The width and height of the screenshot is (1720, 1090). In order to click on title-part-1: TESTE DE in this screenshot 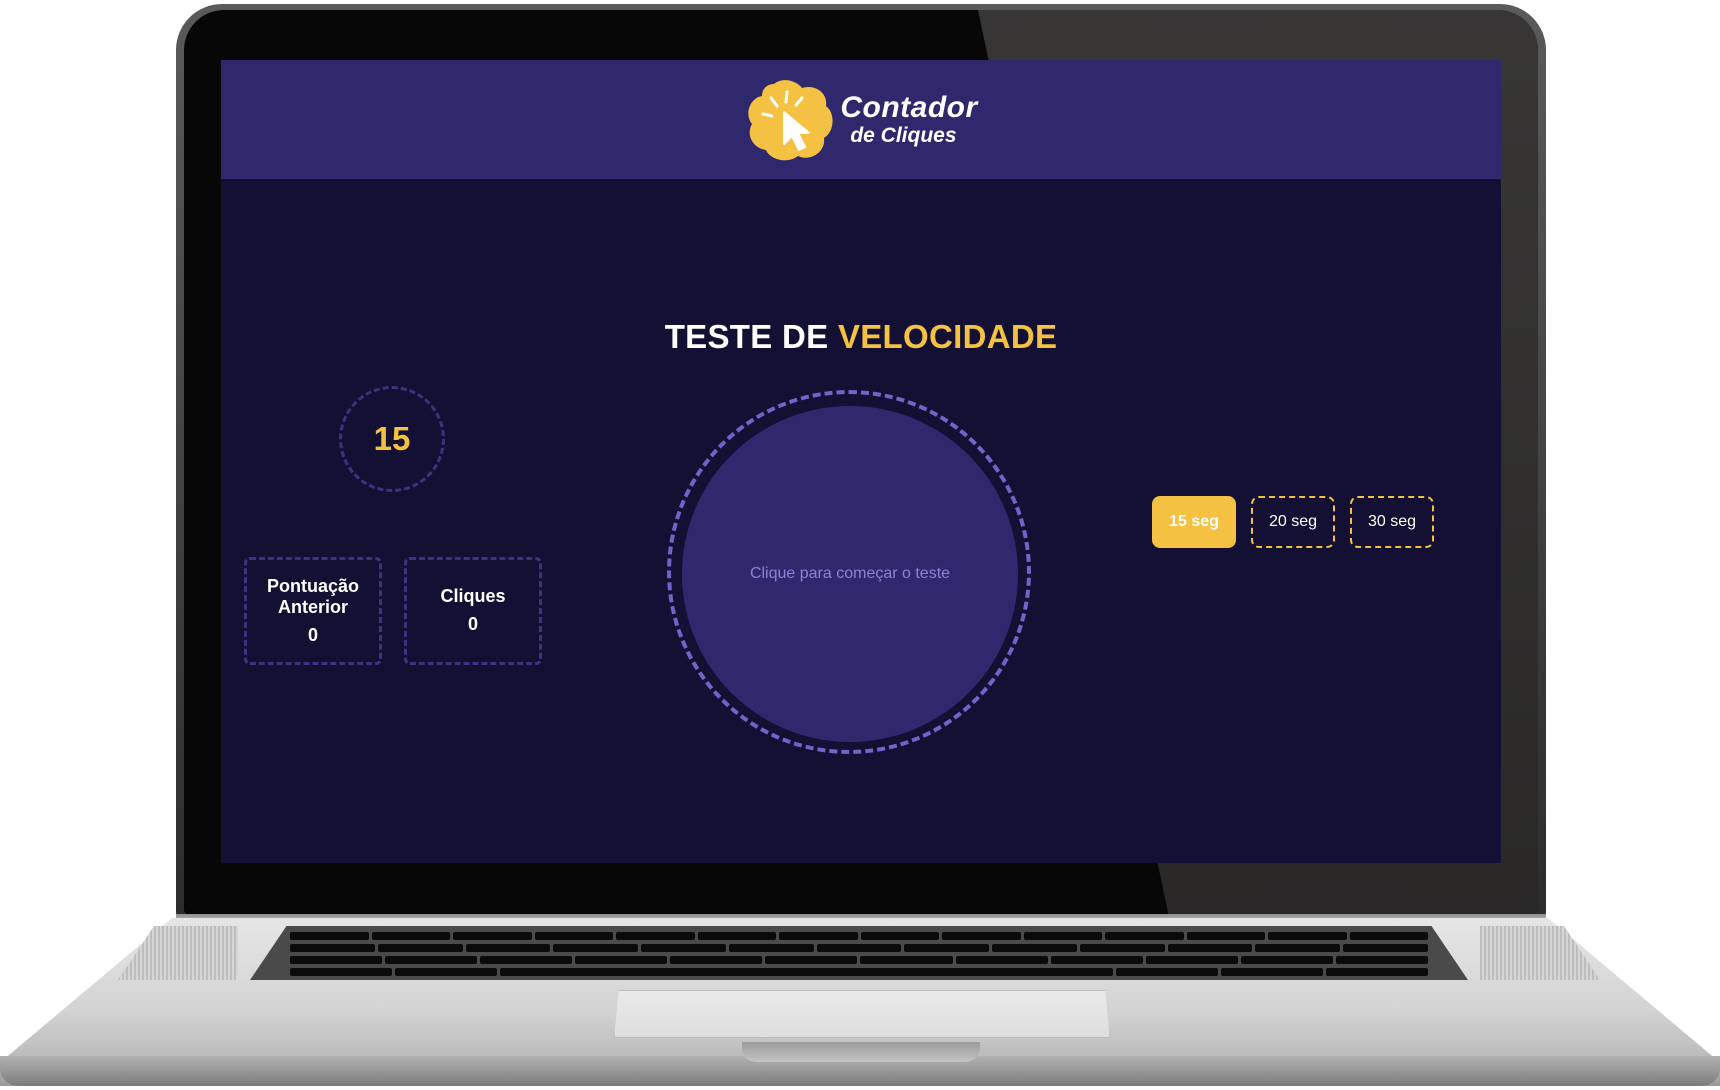, I will do `click(751, 336)`.